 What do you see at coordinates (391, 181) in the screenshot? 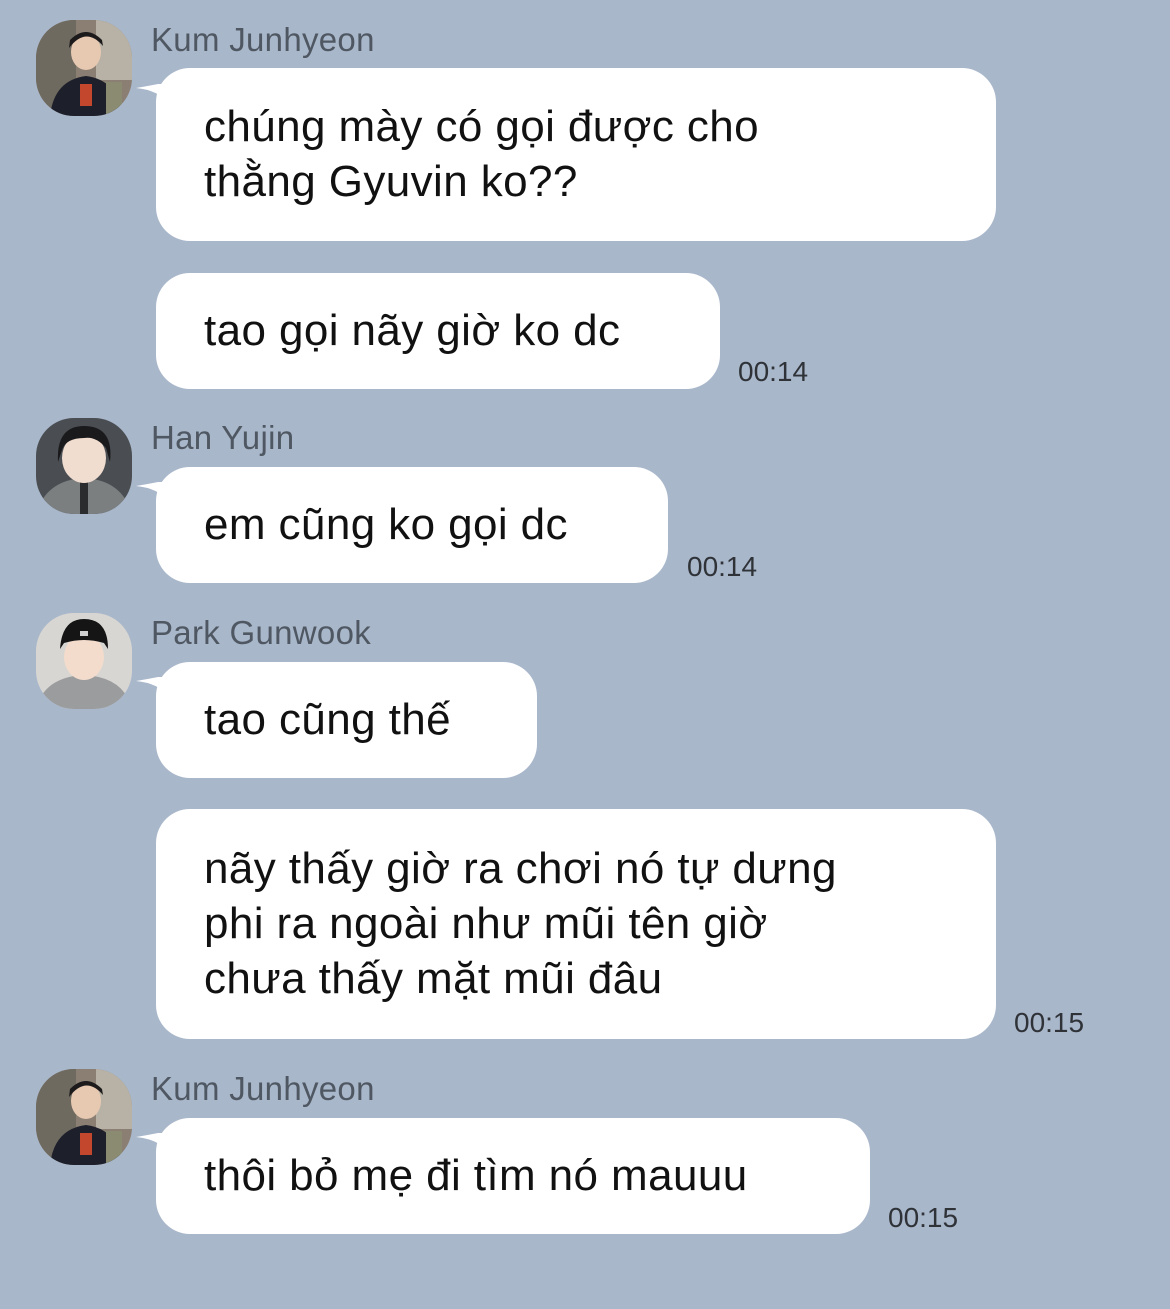
I see `message-text-line: thằng Gyuvin ko??` at bounding box center [391, 181].